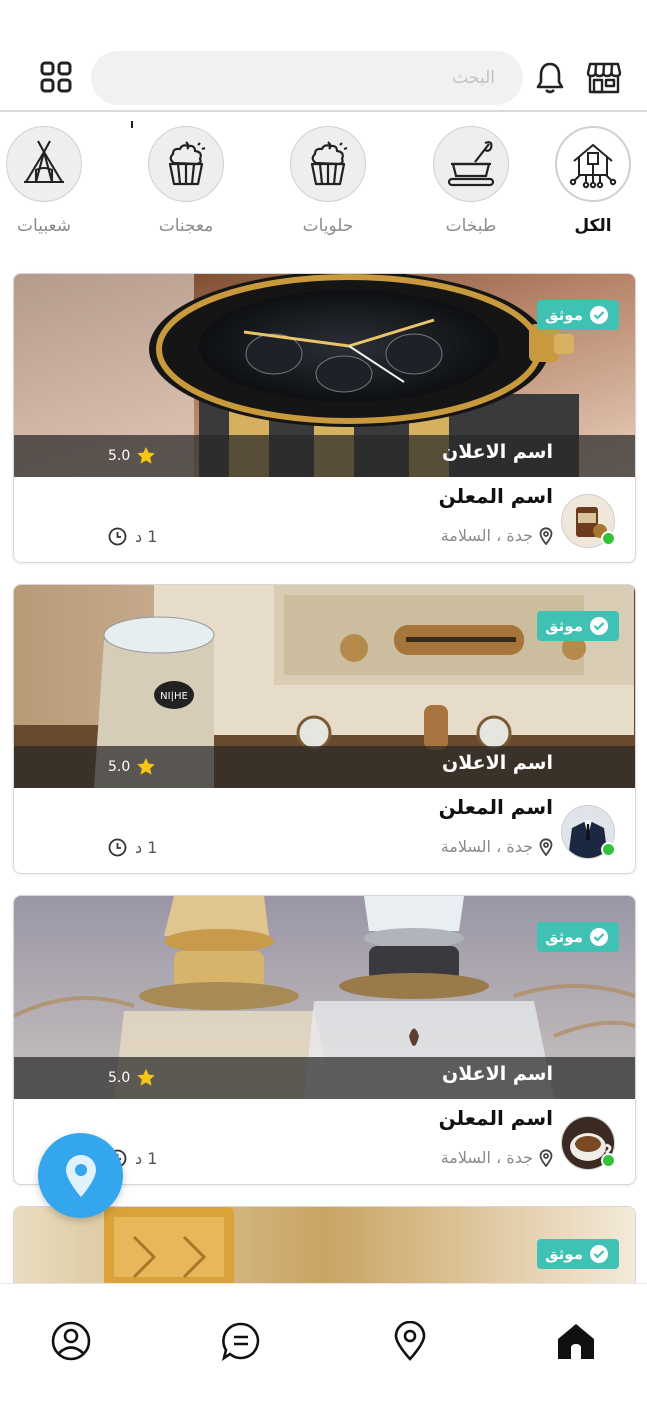 The image size is (647, 1401). I want to click on search-input, so click(307, 78).